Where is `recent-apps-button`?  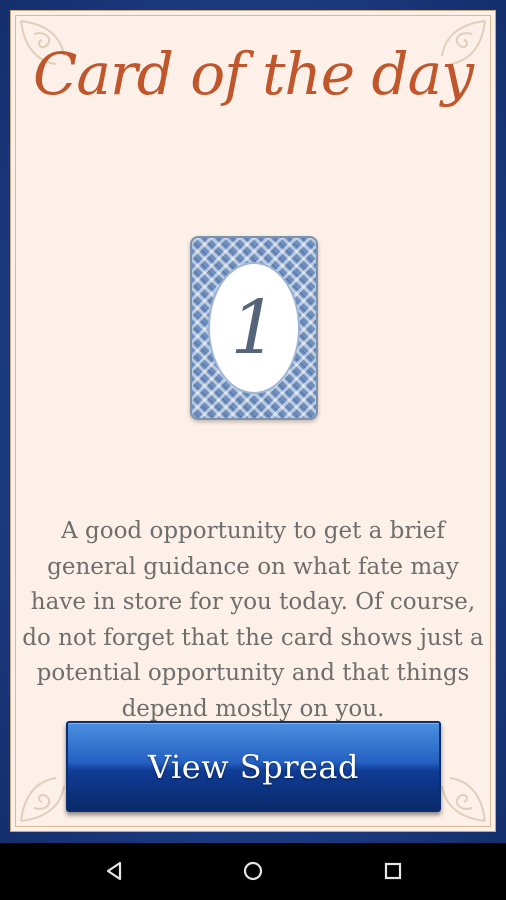 recent-apps-button is located at coordinates (393, 871).